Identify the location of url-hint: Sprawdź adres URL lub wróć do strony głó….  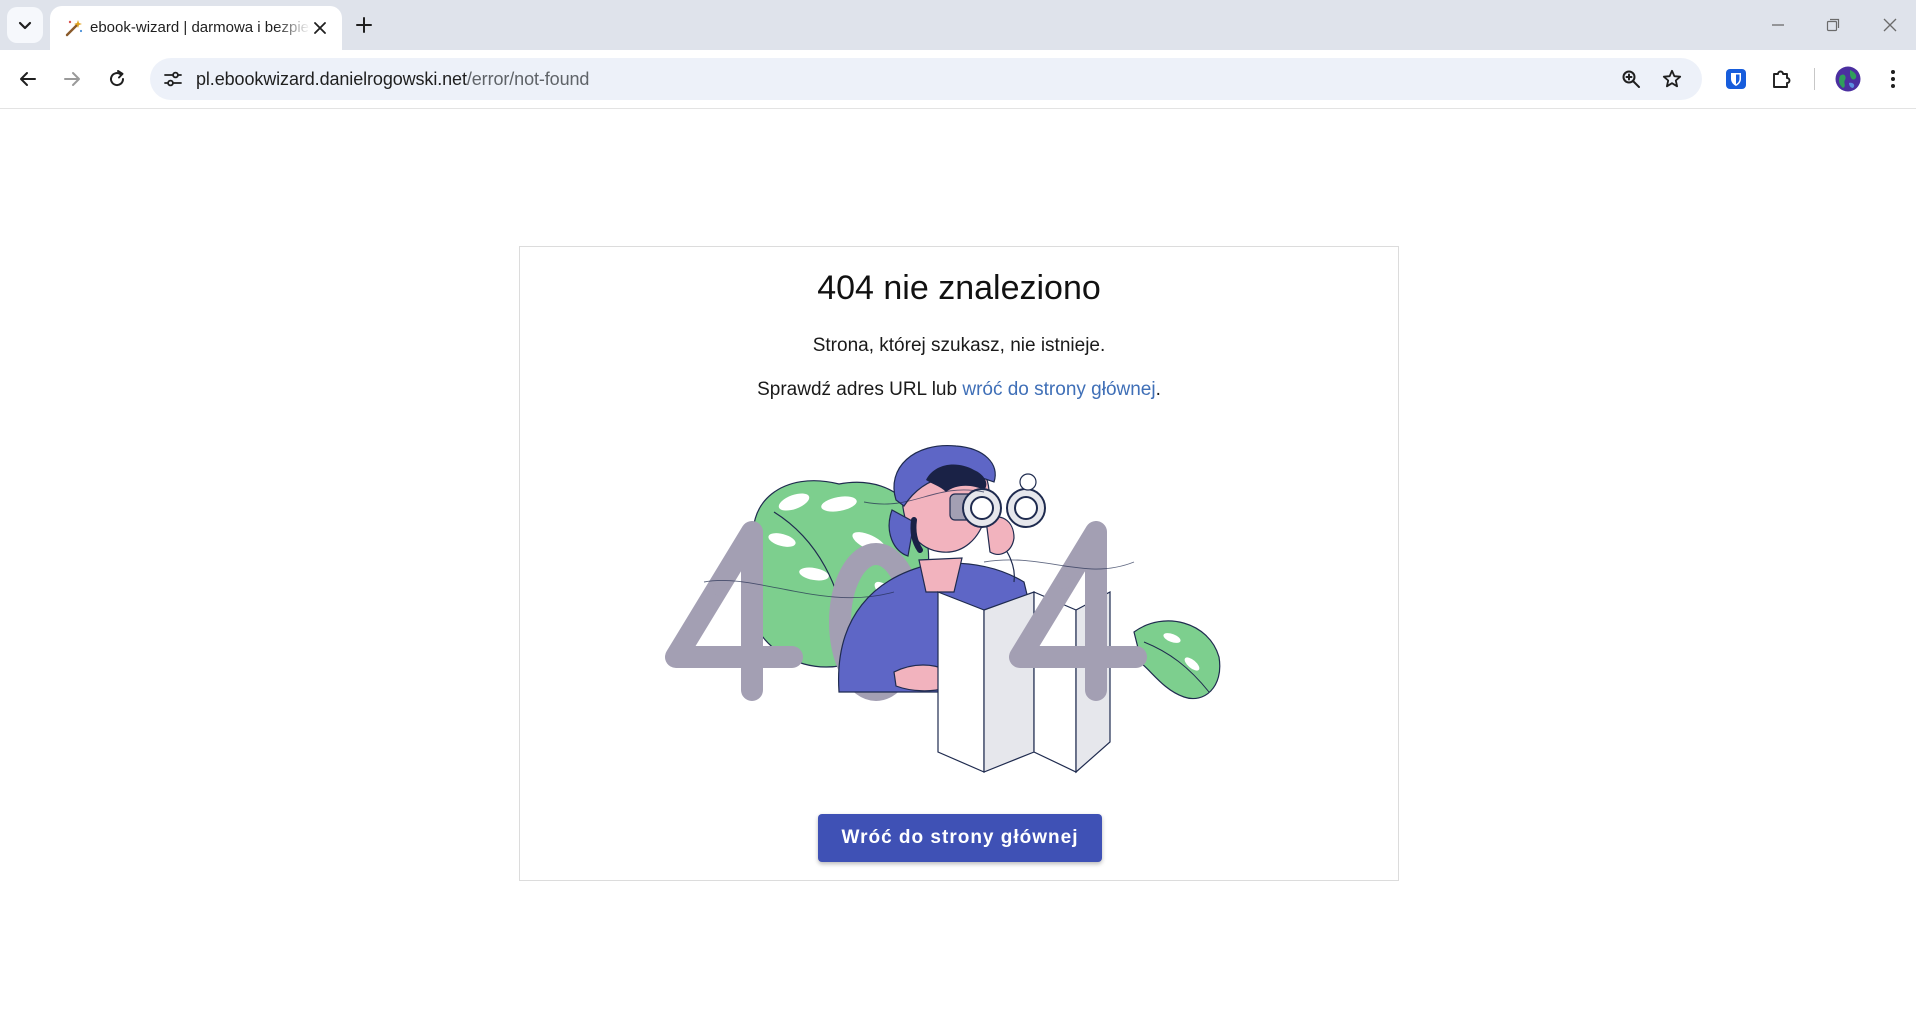
(959, 390).